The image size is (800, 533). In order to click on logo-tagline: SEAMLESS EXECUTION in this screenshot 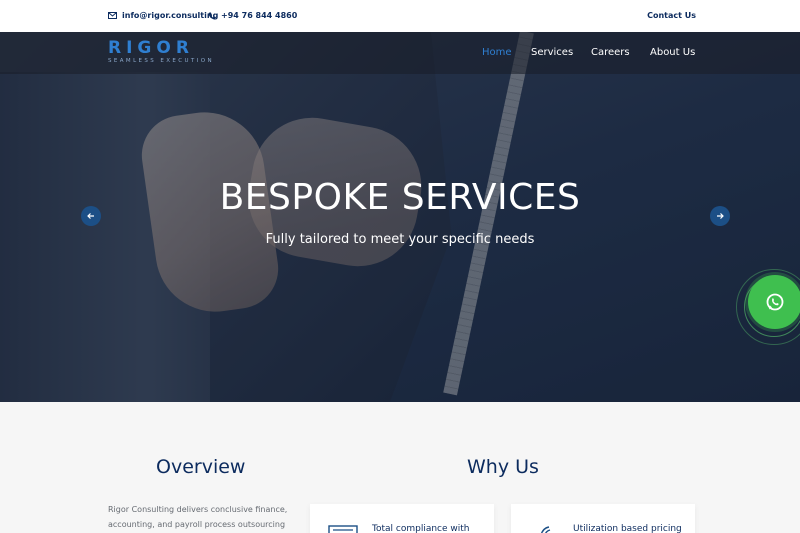, I will do `click(161, 61)`.